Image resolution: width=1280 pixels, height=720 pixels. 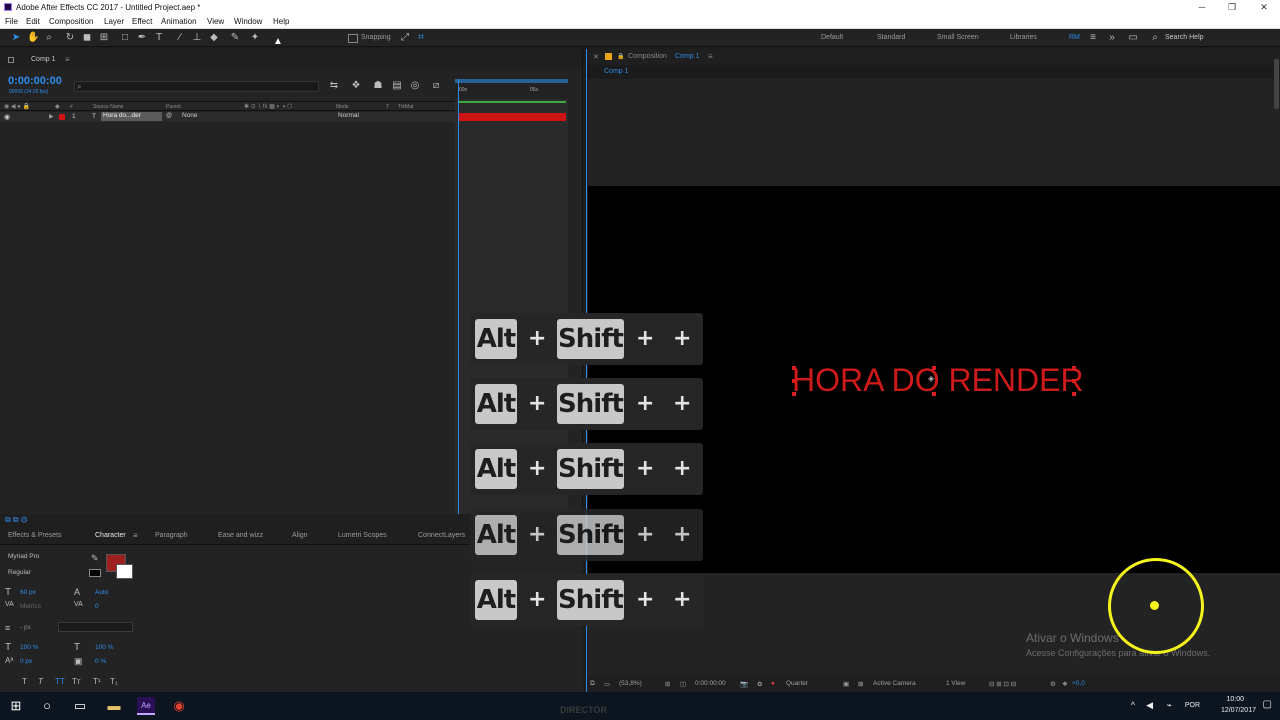 What do you see at coordinates (43, 59) in the screenshot?
I see `tab-comp-1: Comp 1` at bounding box center [43, 59].